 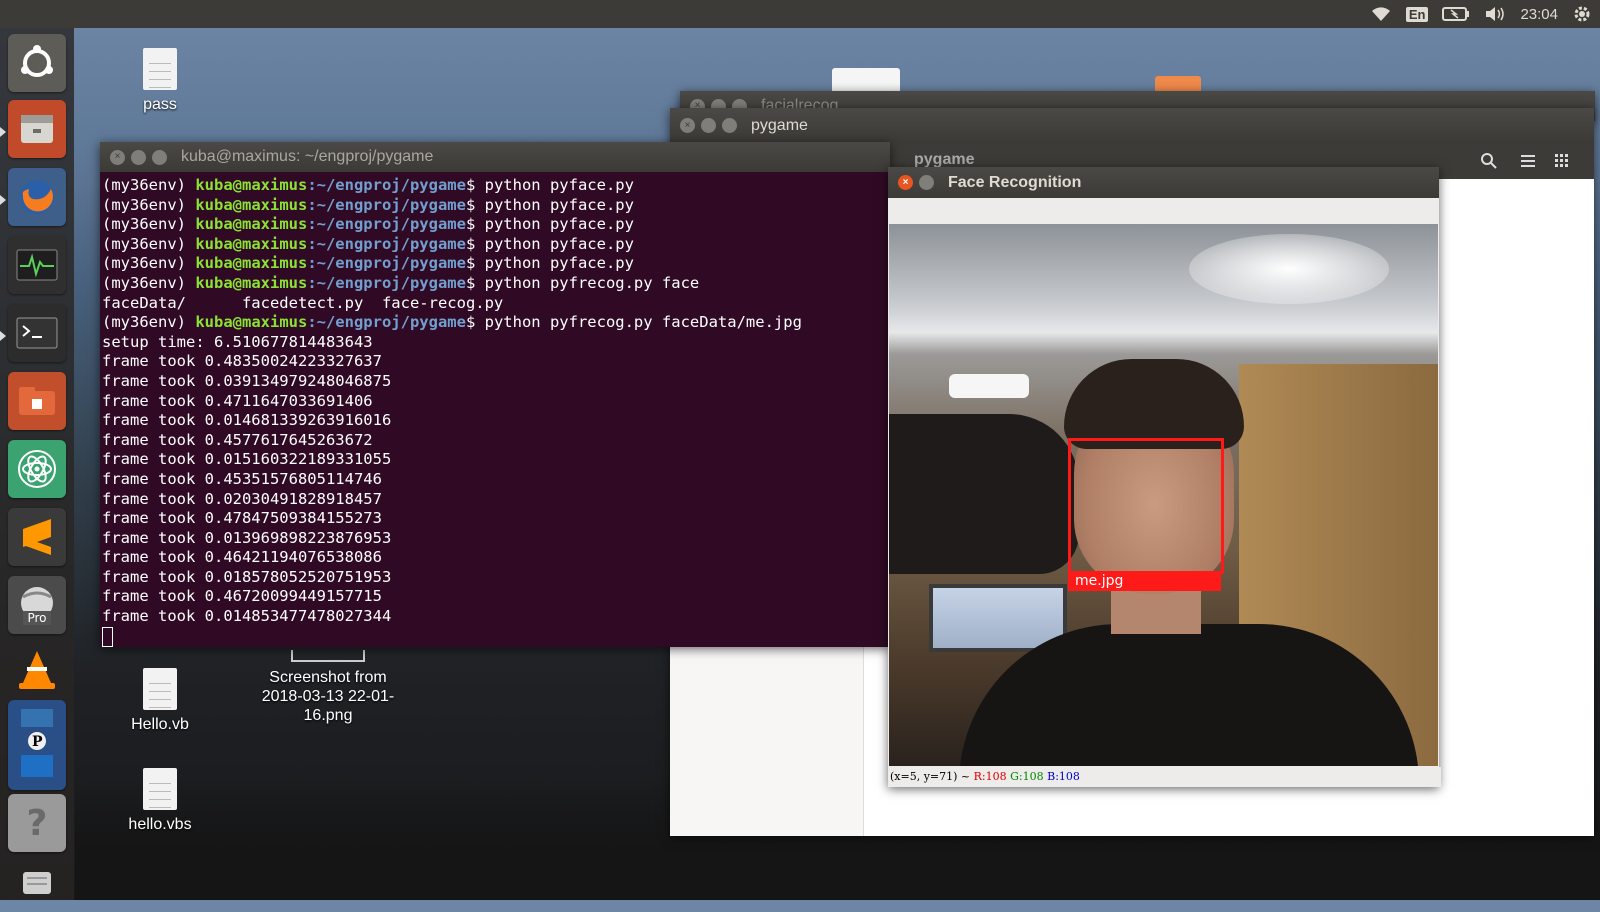 I want to click on status-bar: (x=5, y=71) ~ R:108 G:108 B:108, so click(x=1164, y=777).